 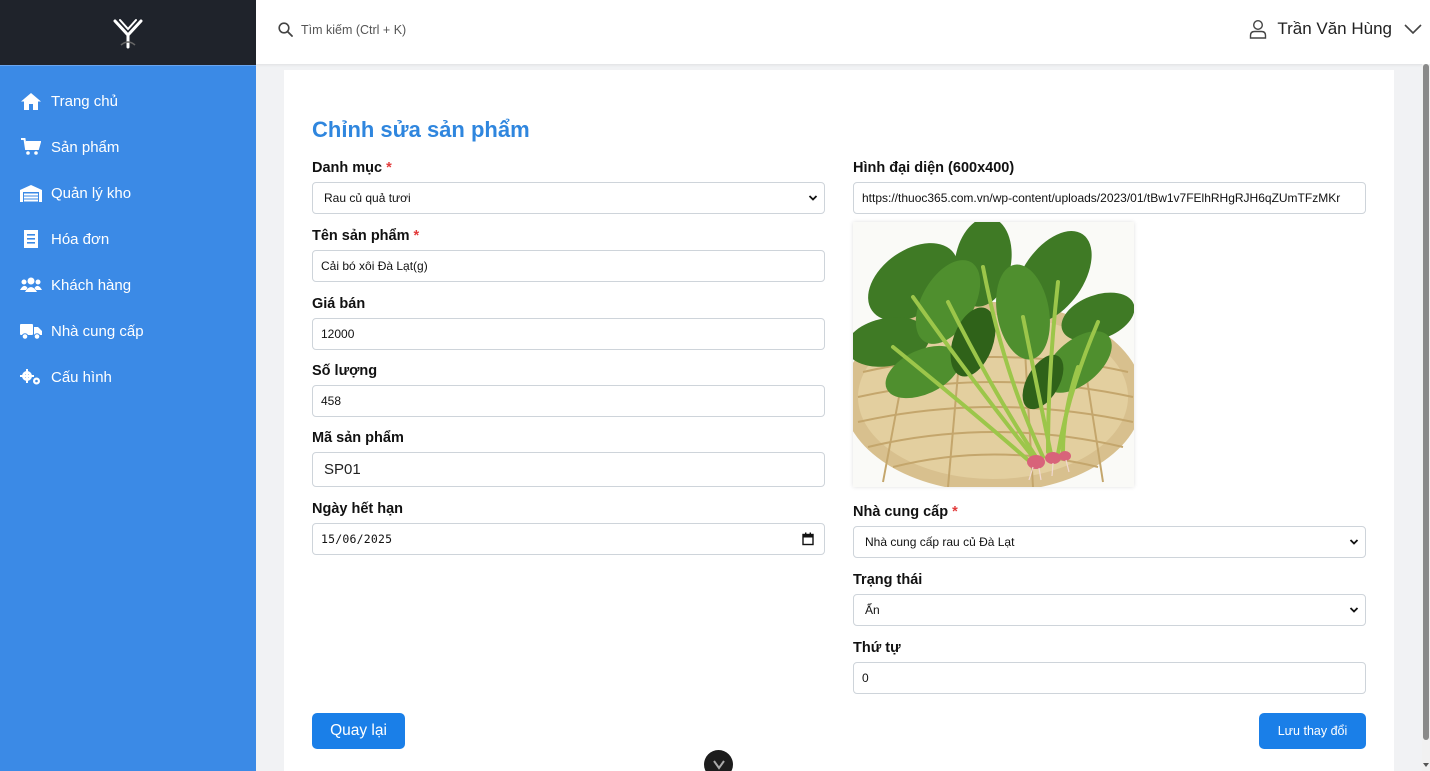 I want to click on product-name-input: Cải bó xôi Đà Lạt(g), so click(x=568, y=266).